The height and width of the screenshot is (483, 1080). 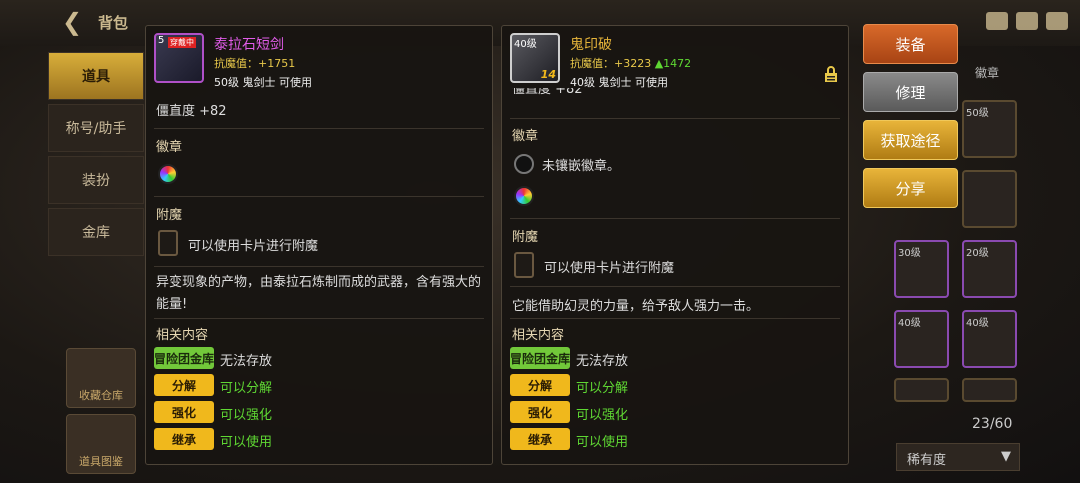 What do you see at coordinates (1057, 21) in the screenshot?
I see `chat-icon` at bounding box center [1057, 21].